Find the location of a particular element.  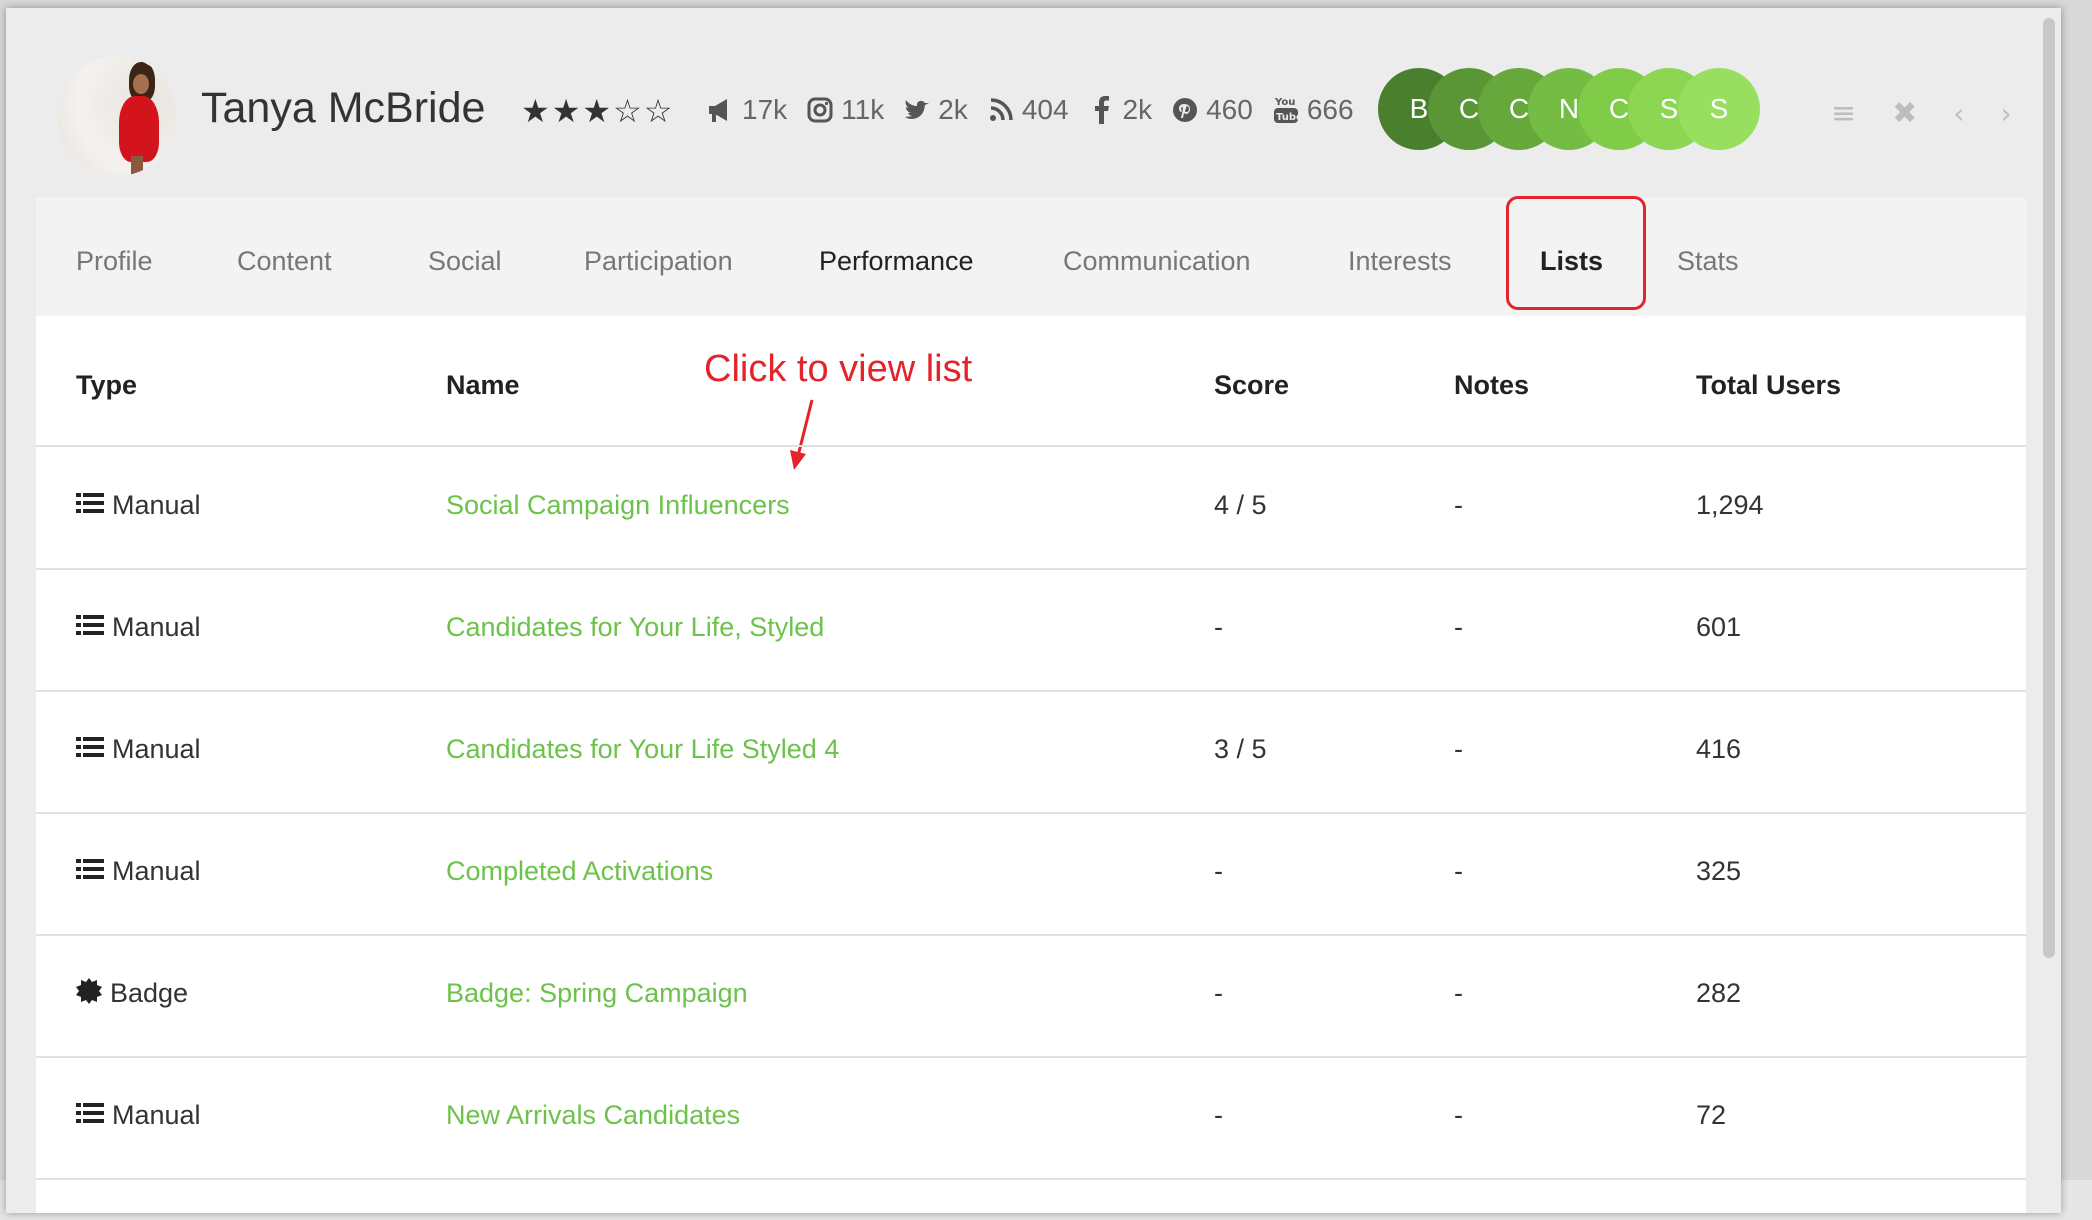

column-header-notes: Notes is located at coordinates (1491, 385).